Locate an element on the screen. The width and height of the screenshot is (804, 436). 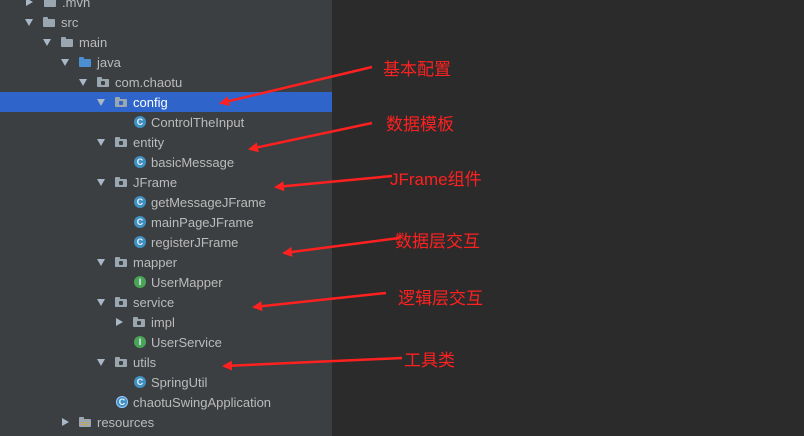
annotation-label: JFrame组件 is located at coordinates (436, 179).